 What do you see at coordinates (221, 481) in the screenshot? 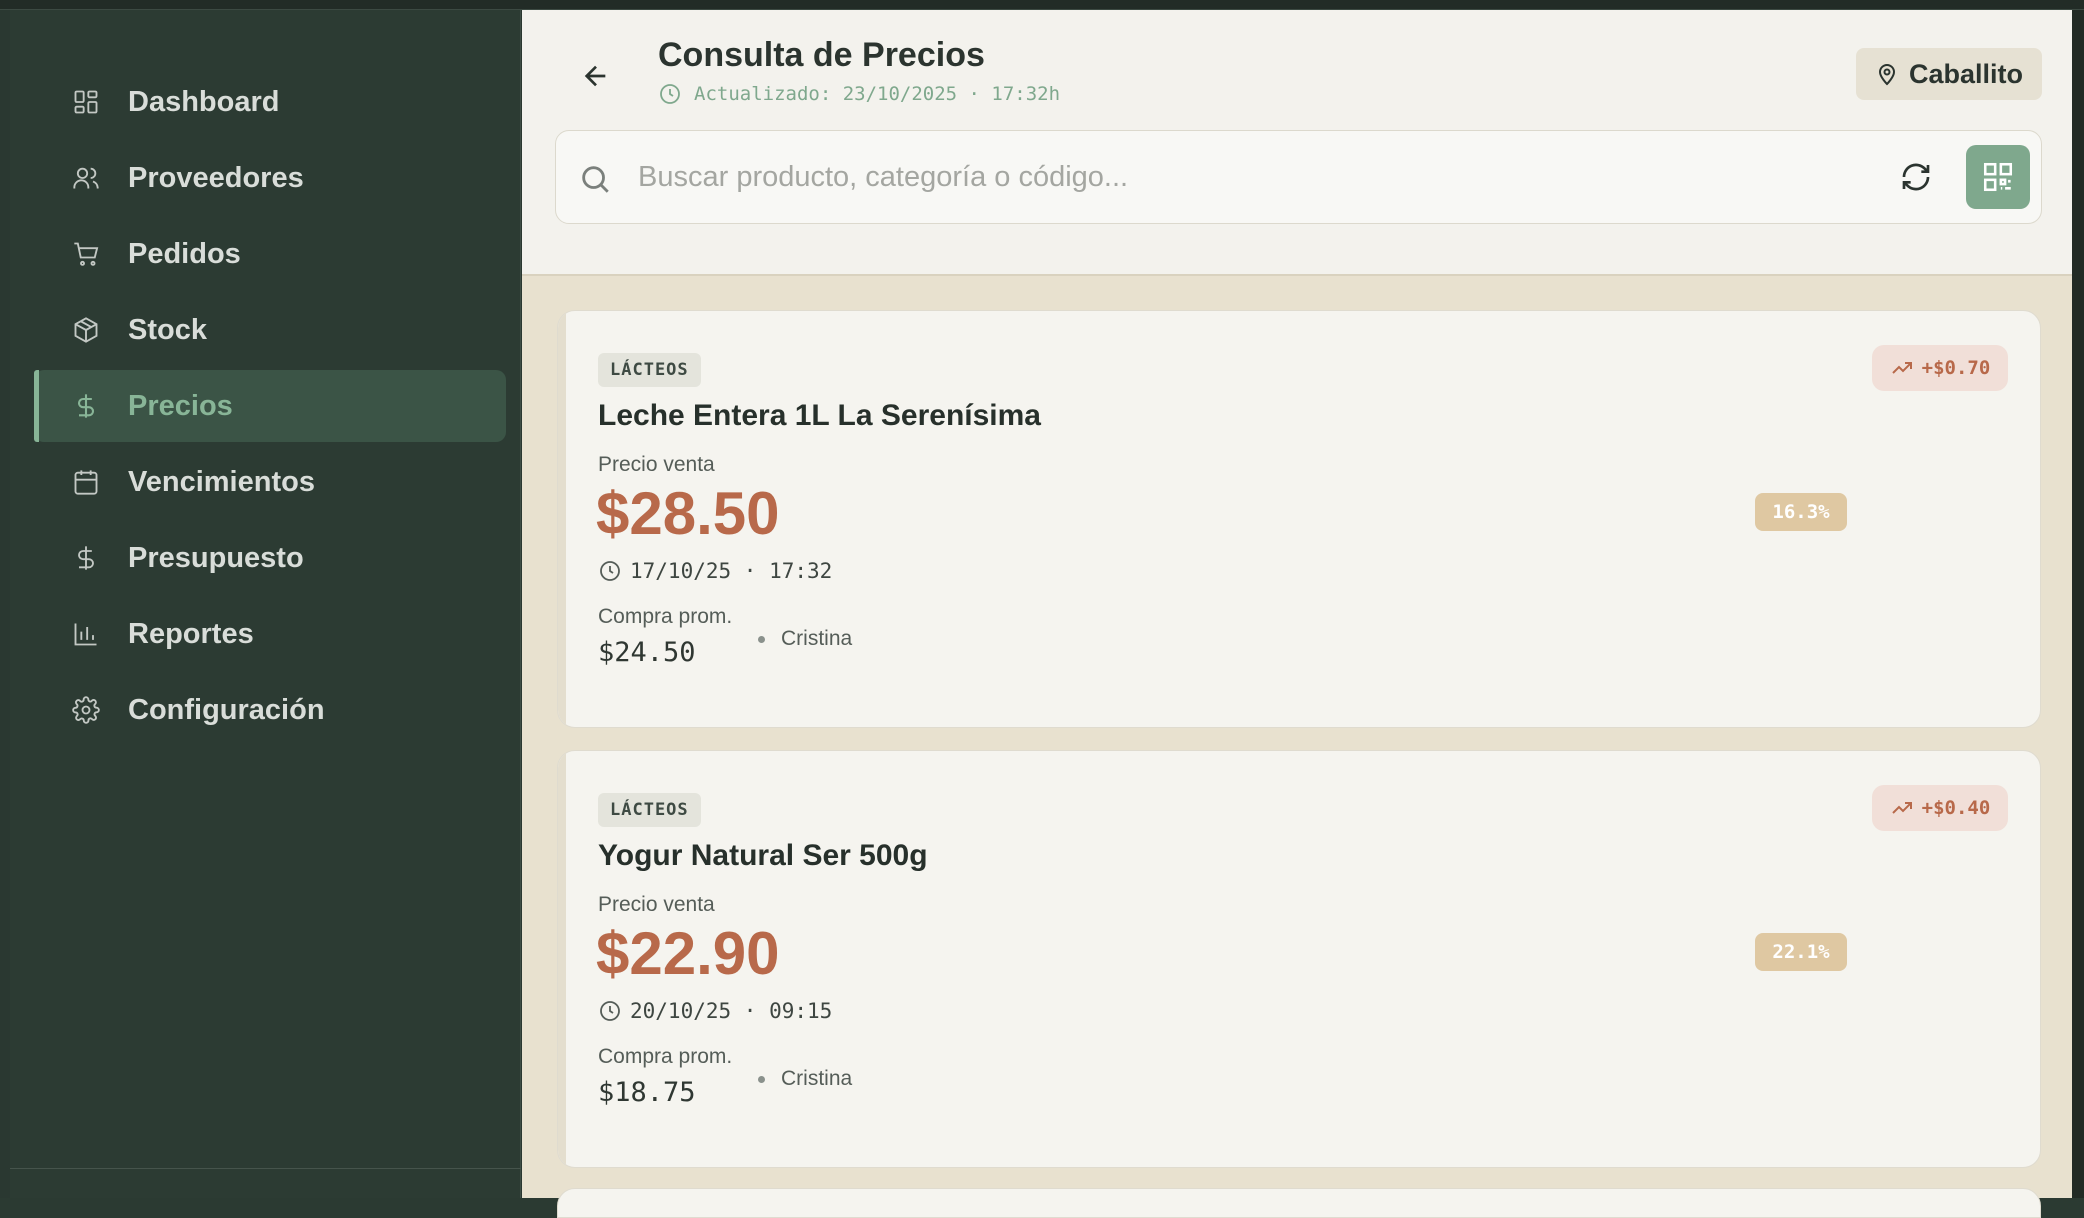
I see `sidebar-item-label: Vencimientos` at bounding box center [221, 481].